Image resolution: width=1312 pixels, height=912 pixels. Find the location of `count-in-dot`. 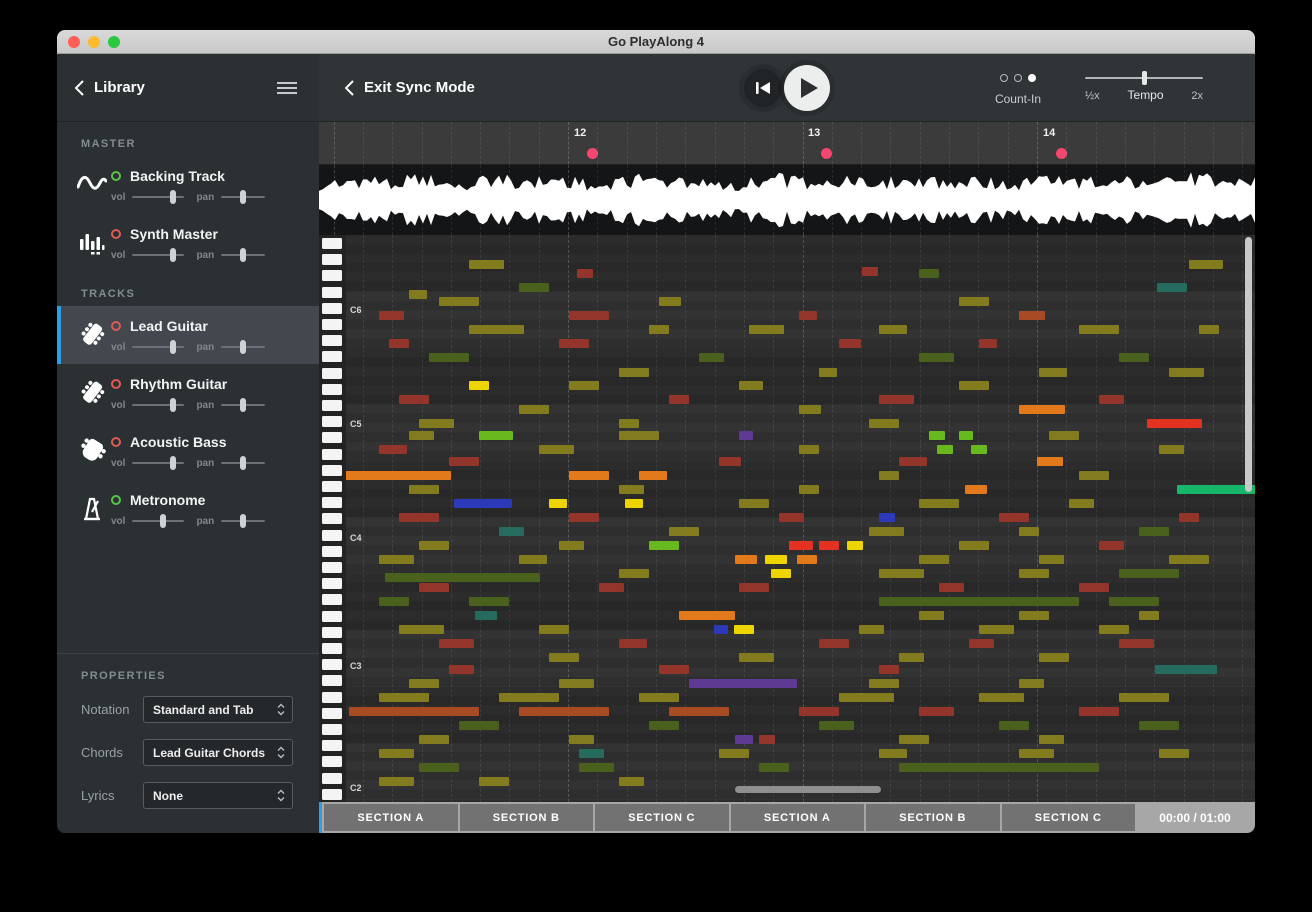

count-in-dot is located at coordinates (1017, 77).